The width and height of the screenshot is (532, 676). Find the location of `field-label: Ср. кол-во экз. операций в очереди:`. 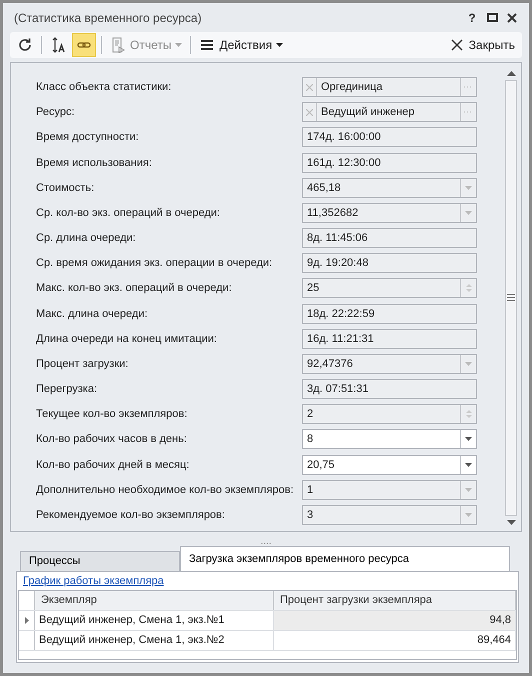

field-label: Ср. кол-во экз. операций в очереди: is located at coordinates (128, 212).